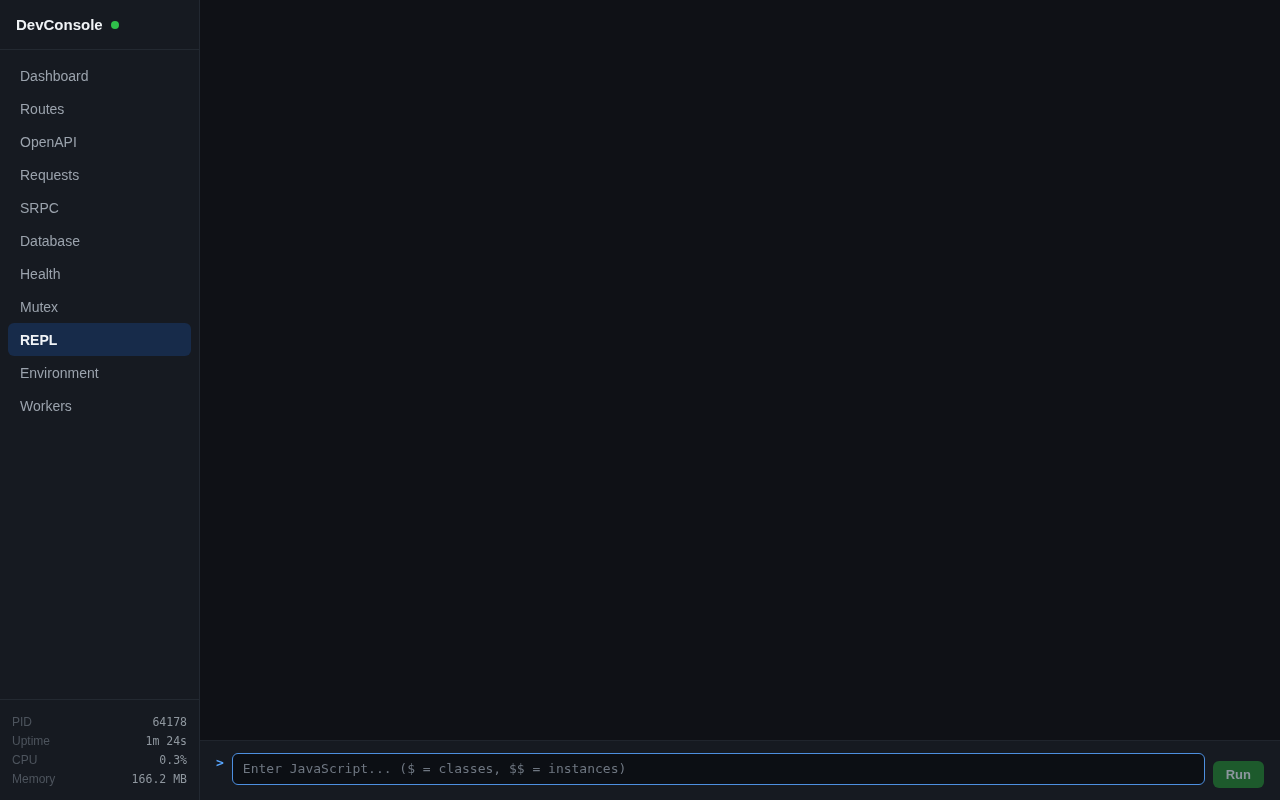 The height and width of the screenshot is (800, 1280). I want to click on nav-item: Routes, so click(99, 108).